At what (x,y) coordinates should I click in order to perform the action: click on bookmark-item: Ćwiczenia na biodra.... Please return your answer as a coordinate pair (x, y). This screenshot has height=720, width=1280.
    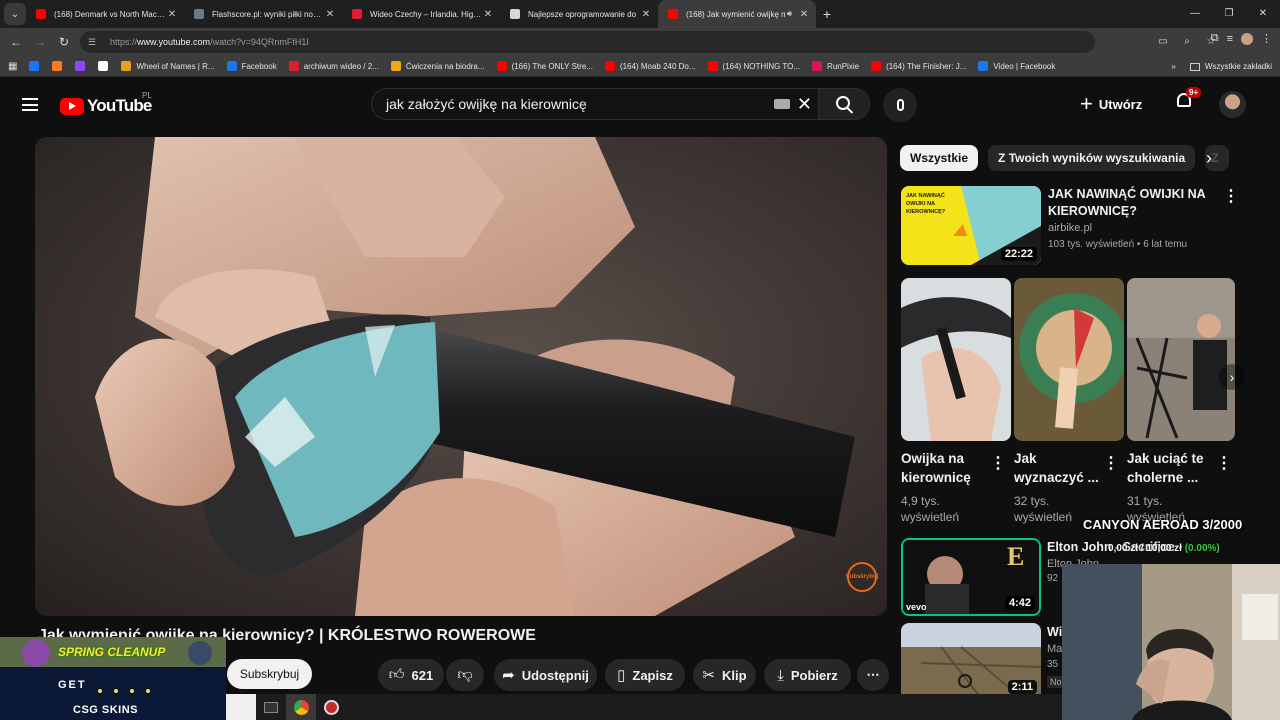
    Looking at the image, I should click on (437, 66).